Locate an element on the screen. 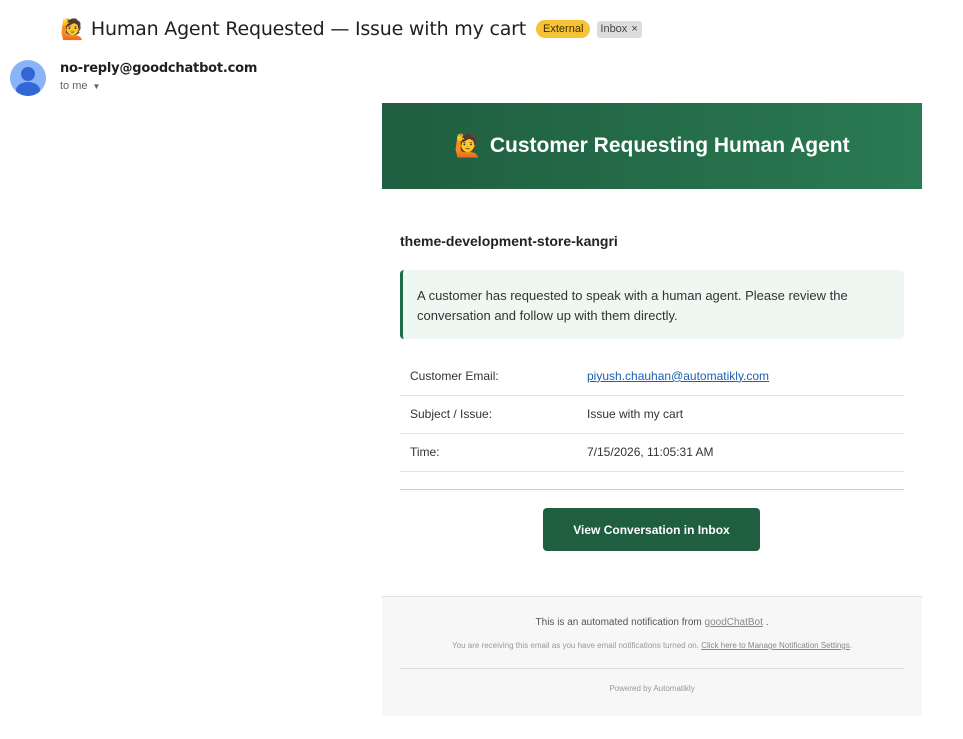  person-avatar-icon is located at coordinates (28, 81).